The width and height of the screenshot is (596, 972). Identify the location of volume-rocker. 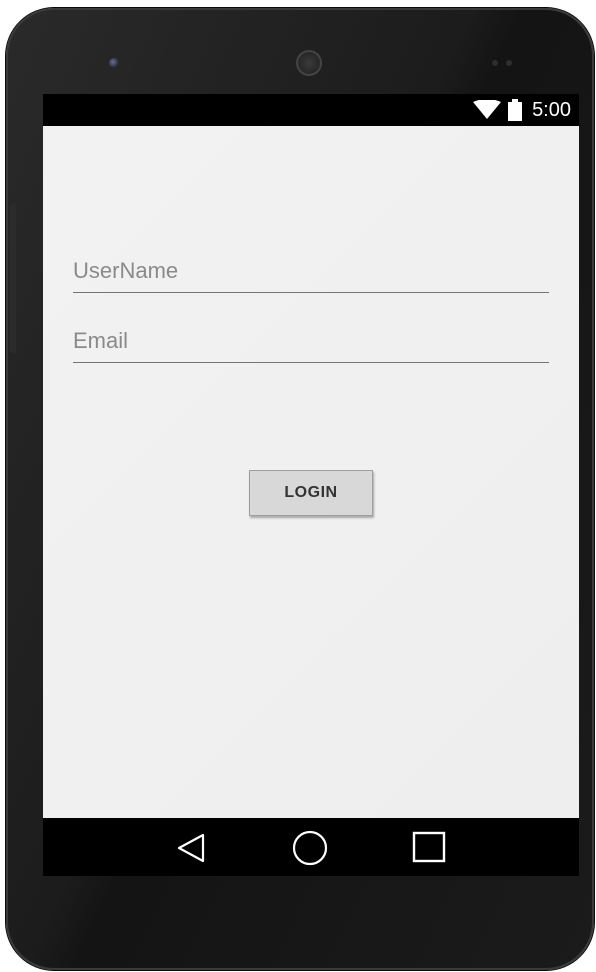
(13, 278).